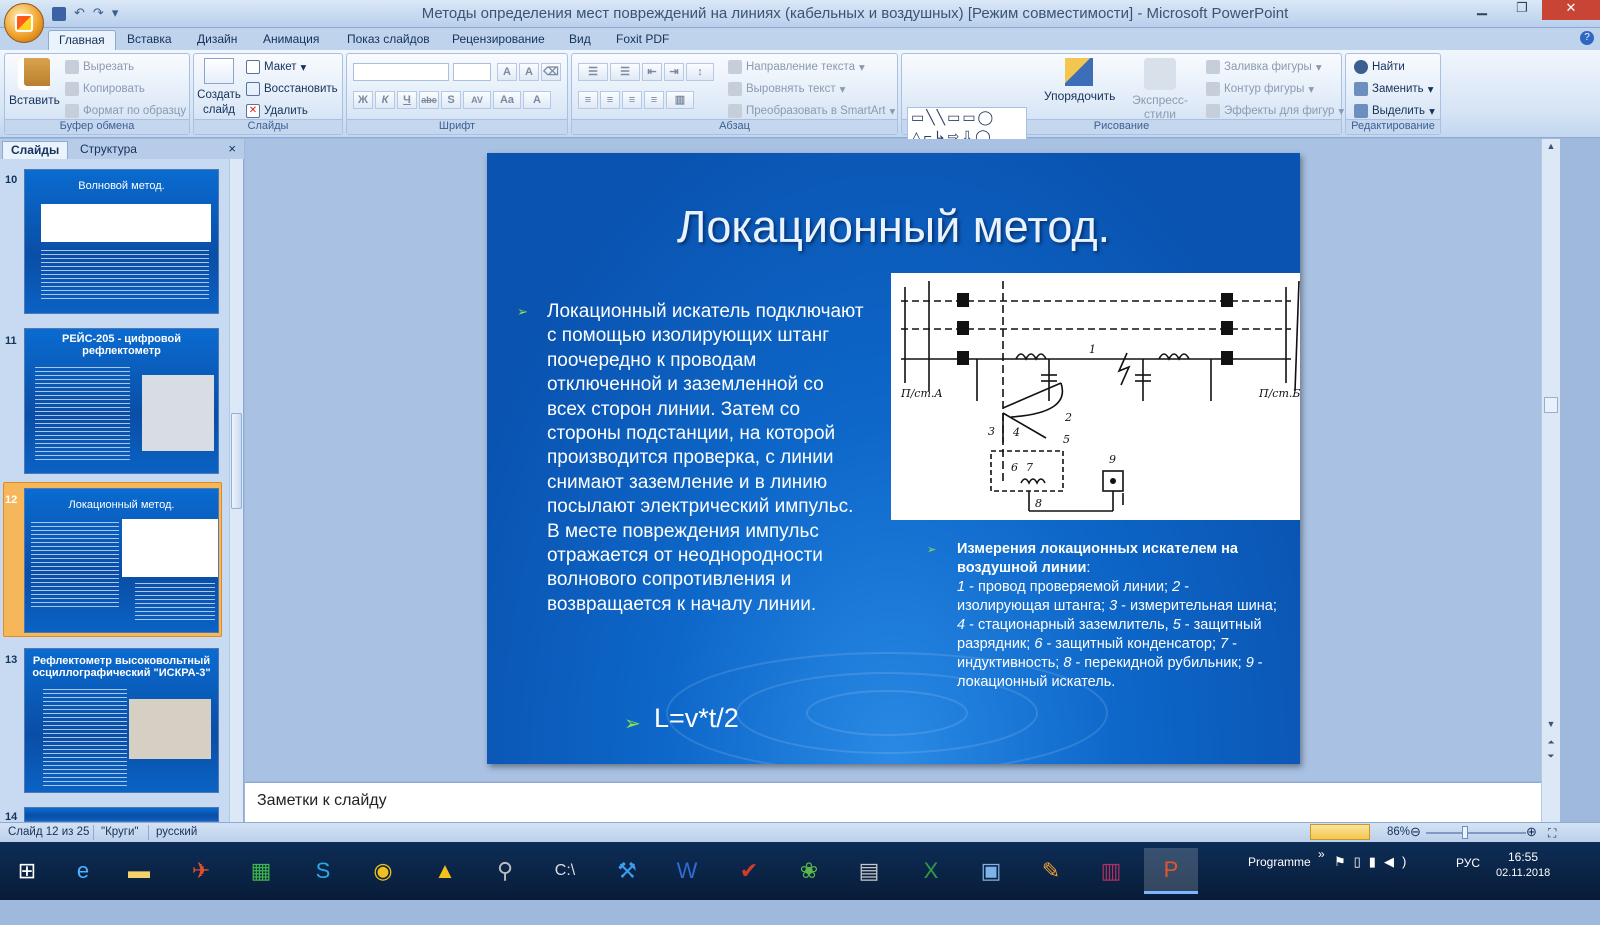 Image resolution: width=1600 pixels, height=925 pixels. What do you see at coordinates (1551, 742) in the screenshot?
I see `prev-slide-icon: ⏶` at bounding box center [1551, 742].